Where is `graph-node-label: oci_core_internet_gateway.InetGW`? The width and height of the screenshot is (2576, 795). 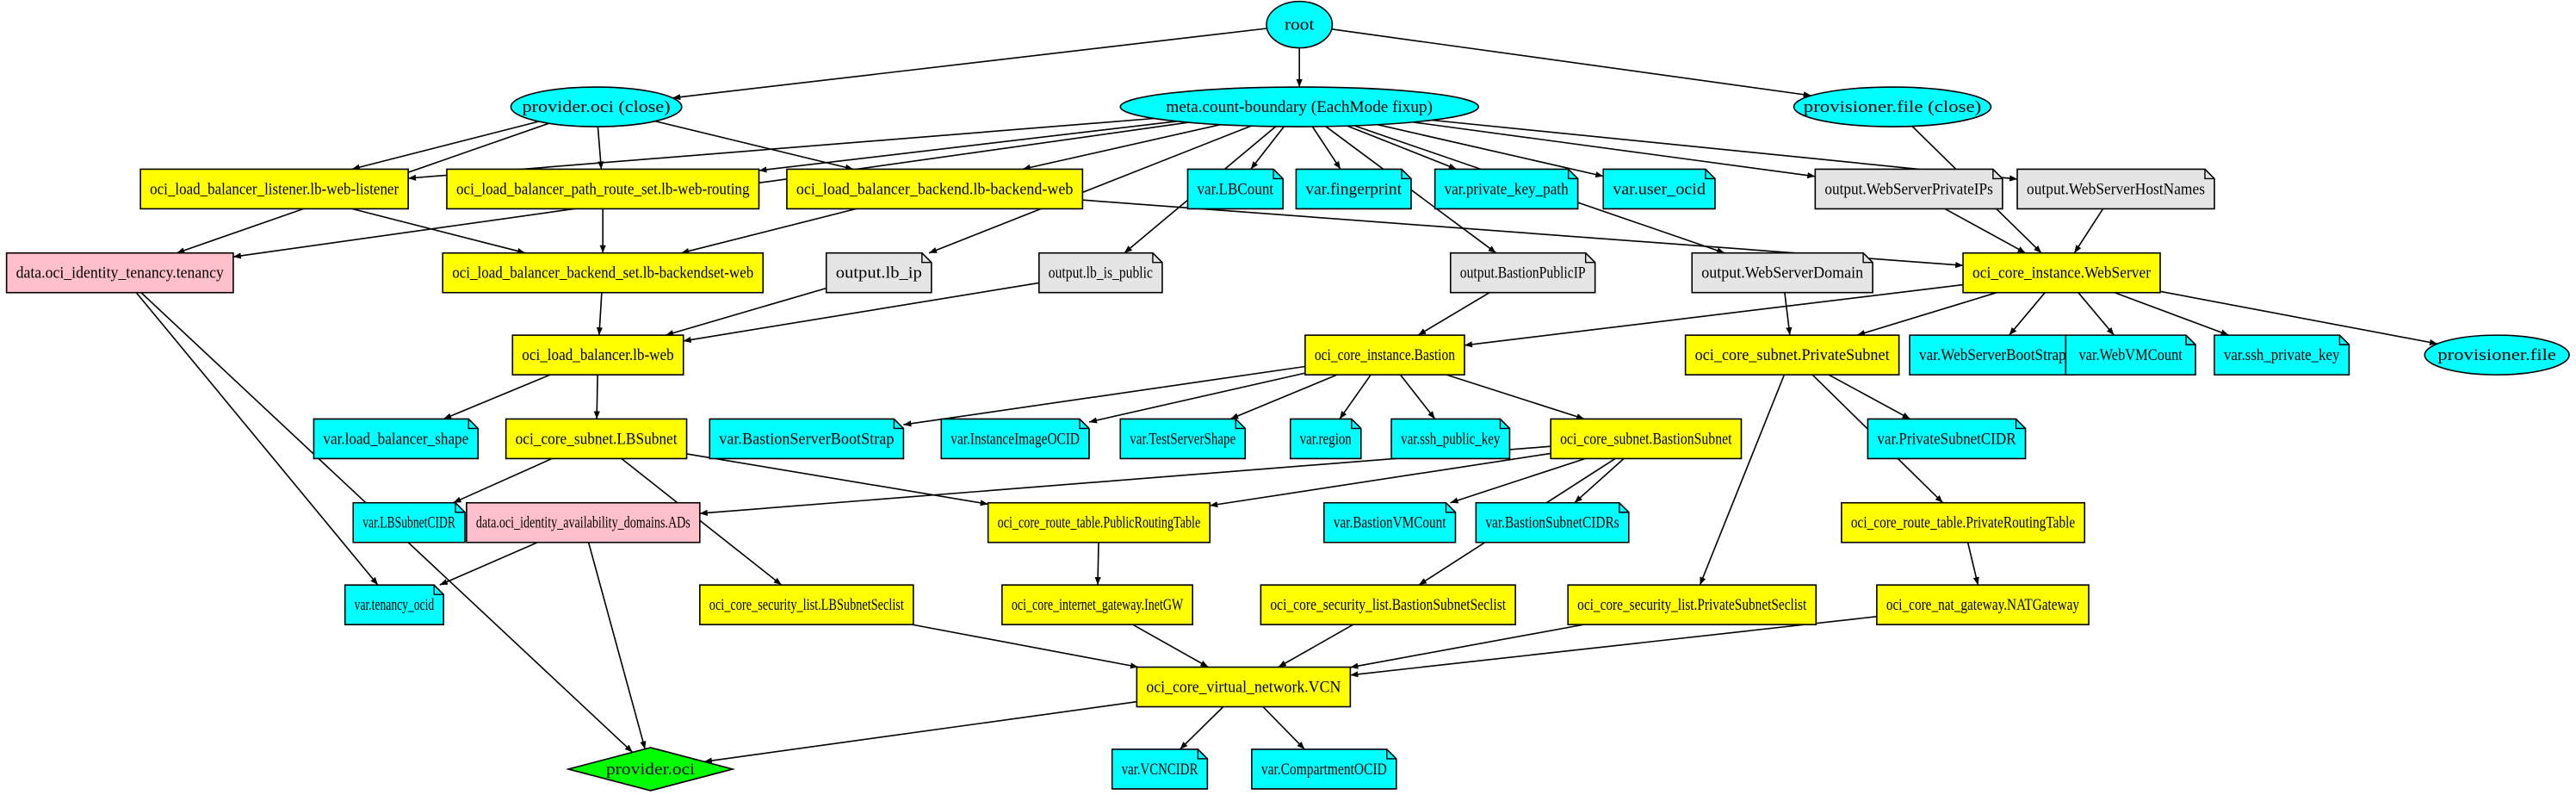
graph-node-label: oci_core_internet_gateway.InetGW is located at coordinates (1097, 605).